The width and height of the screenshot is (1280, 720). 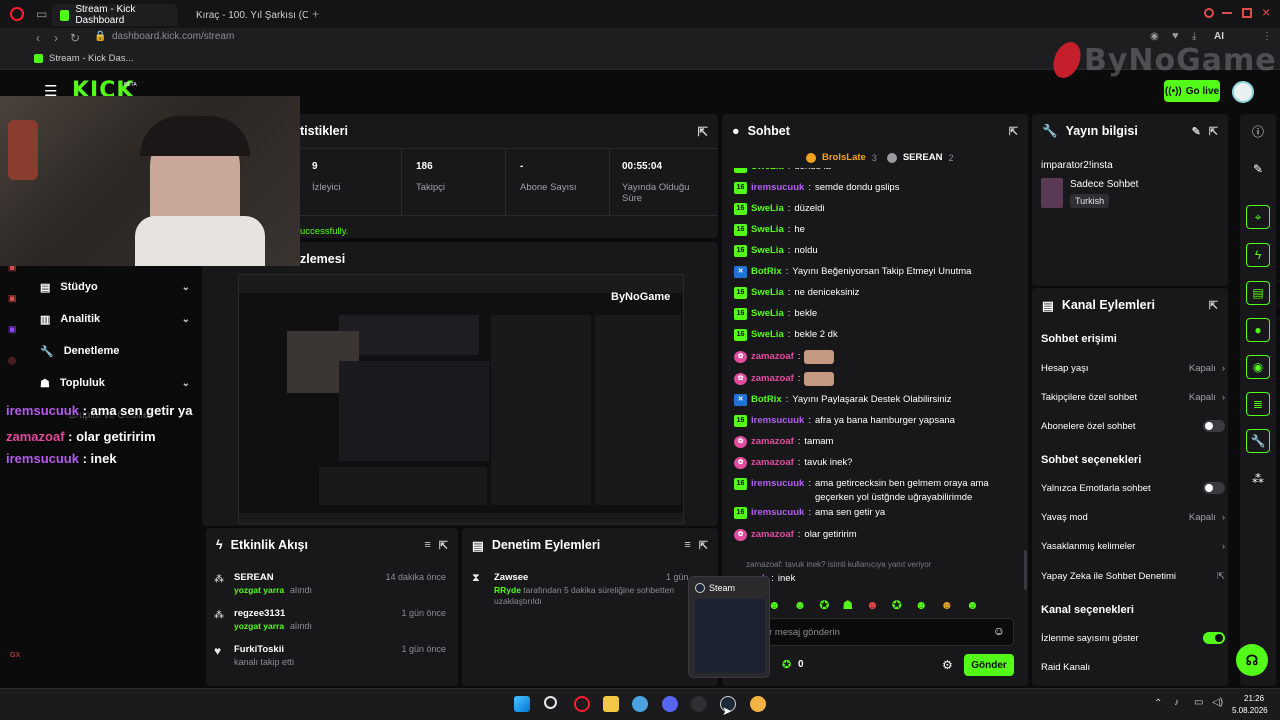 What do you see at coordinates (947, 665) in the screenshot?
I see `gear-icon: ⚙` at bounding box center [947, 665].